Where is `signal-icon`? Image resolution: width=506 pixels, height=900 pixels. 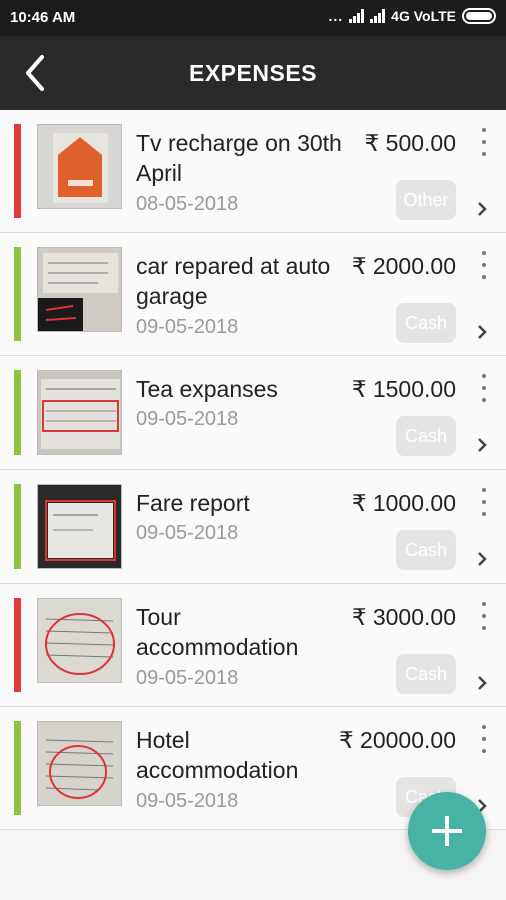
signal-icon is located at coordinates (357, 16).